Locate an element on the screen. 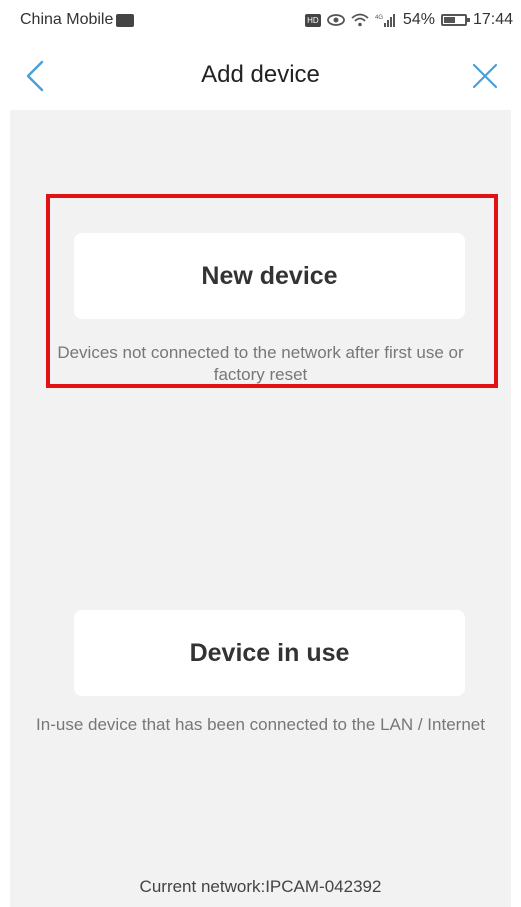 This screenshot has width=521, height=907. hd-icon: HD is located at coordinates (312, 20).